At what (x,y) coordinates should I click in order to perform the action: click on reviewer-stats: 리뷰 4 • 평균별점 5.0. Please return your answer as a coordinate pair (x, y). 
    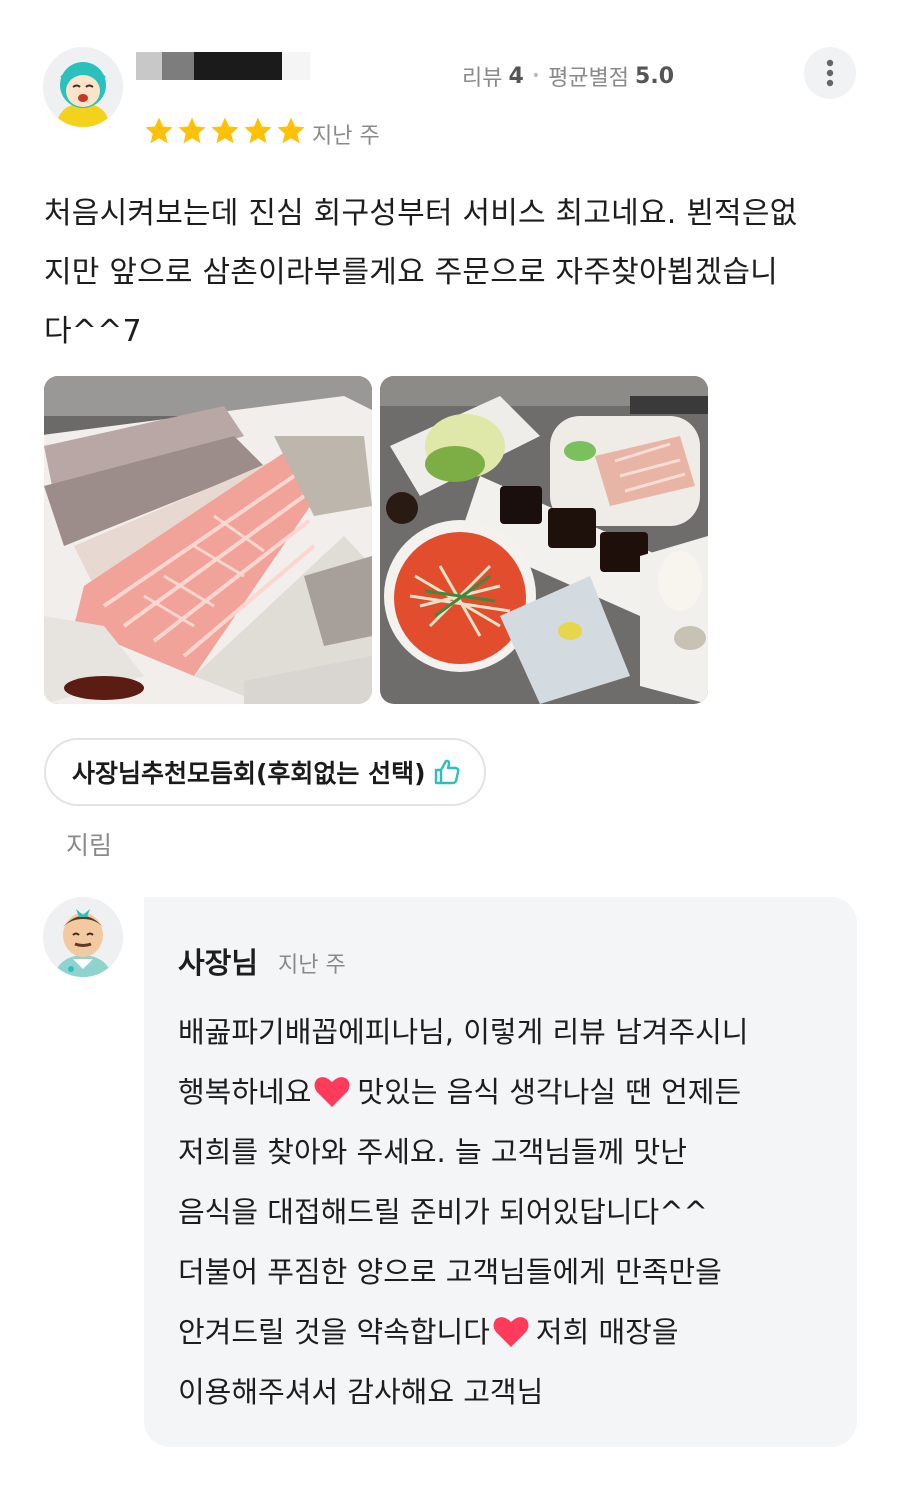
    Looking at the image, I should click on (568, 76).